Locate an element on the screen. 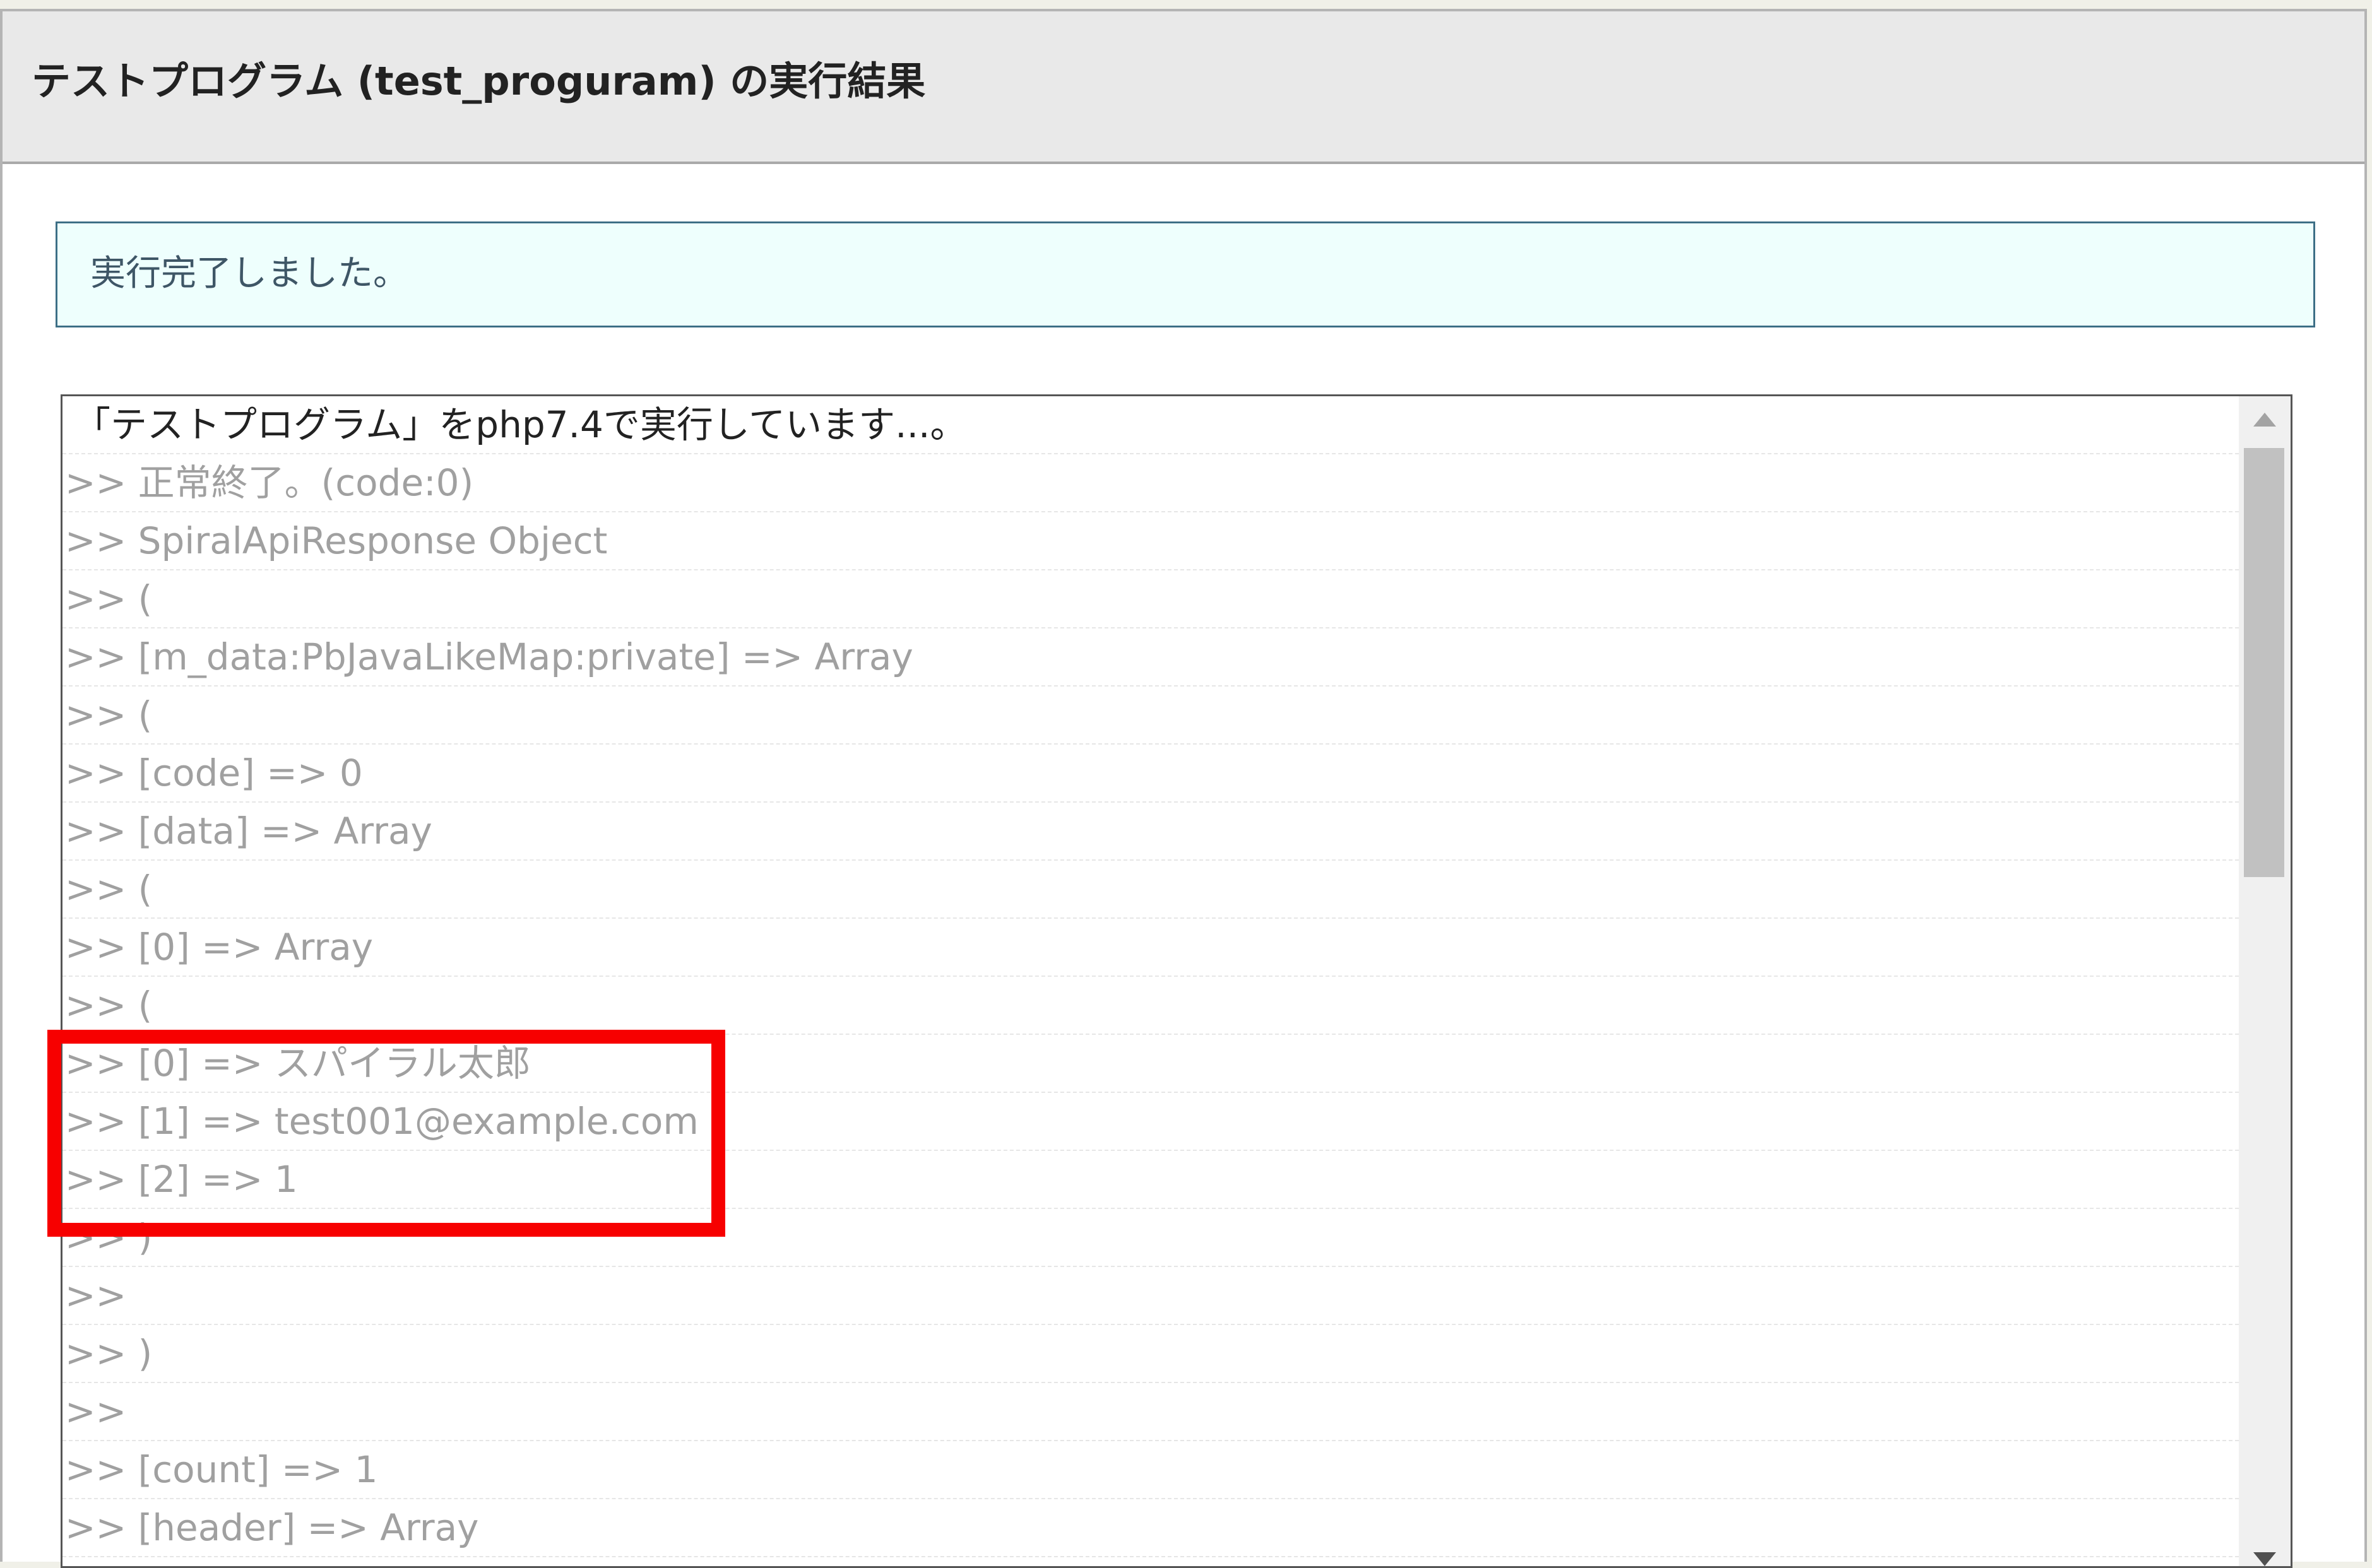 The width and height of the screenshot is (2372, 1568). success-message: 実行完了しました。 is located at coordinates (249, 273).